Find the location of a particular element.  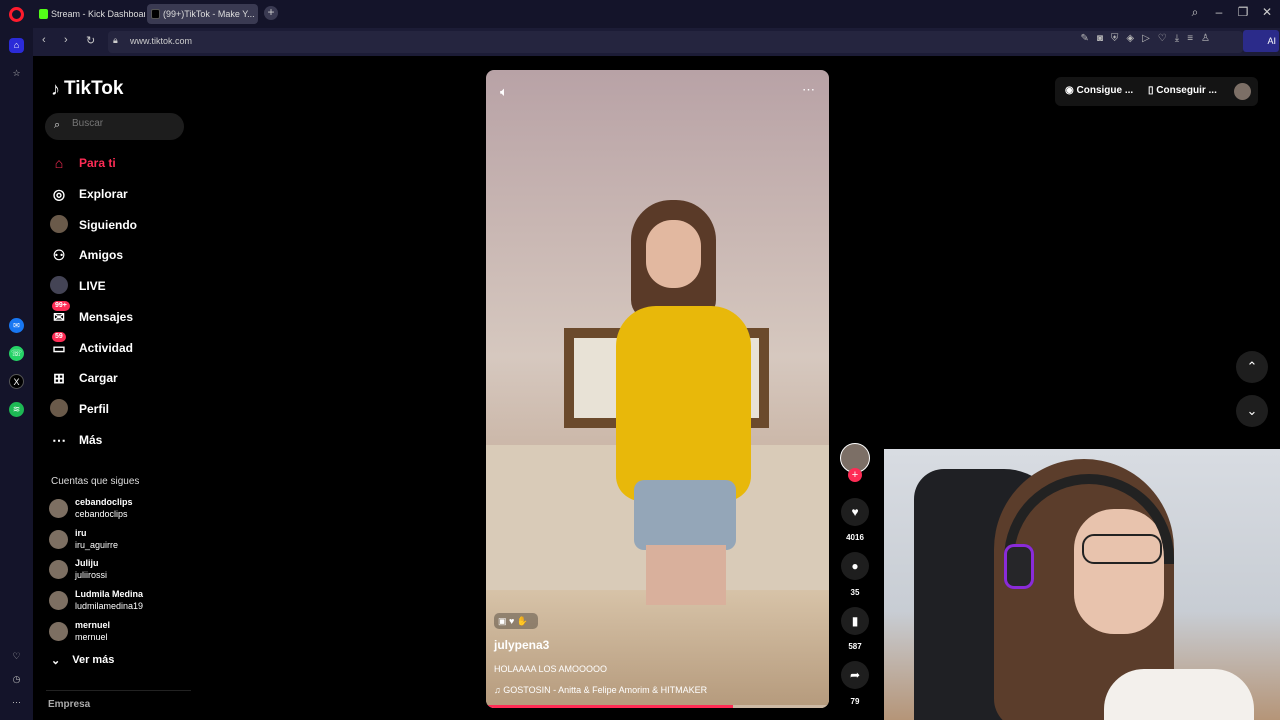

close-icon: ✕ is located at coordinates (1267, 12).